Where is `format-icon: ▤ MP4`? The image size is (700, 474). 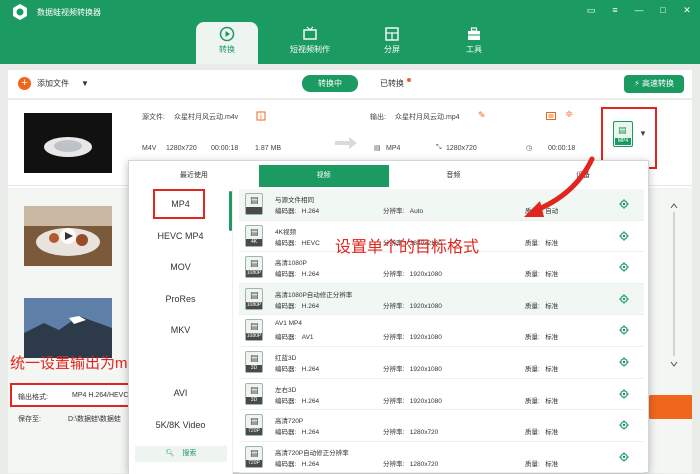
format-icon: ▤ MP4 is located at coordinates (623, 134).